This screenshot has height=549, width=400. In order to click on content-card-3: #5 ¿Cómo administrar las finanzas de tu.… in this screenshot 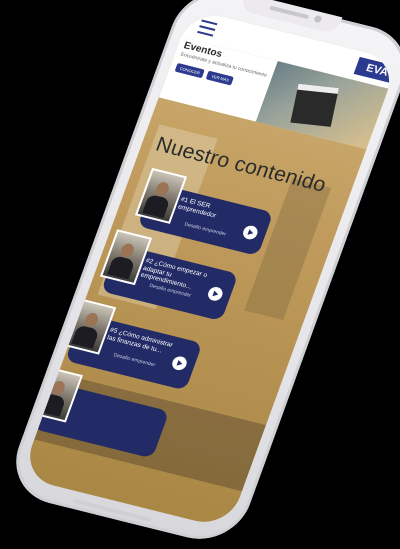, I will do `click(133, 344)`.